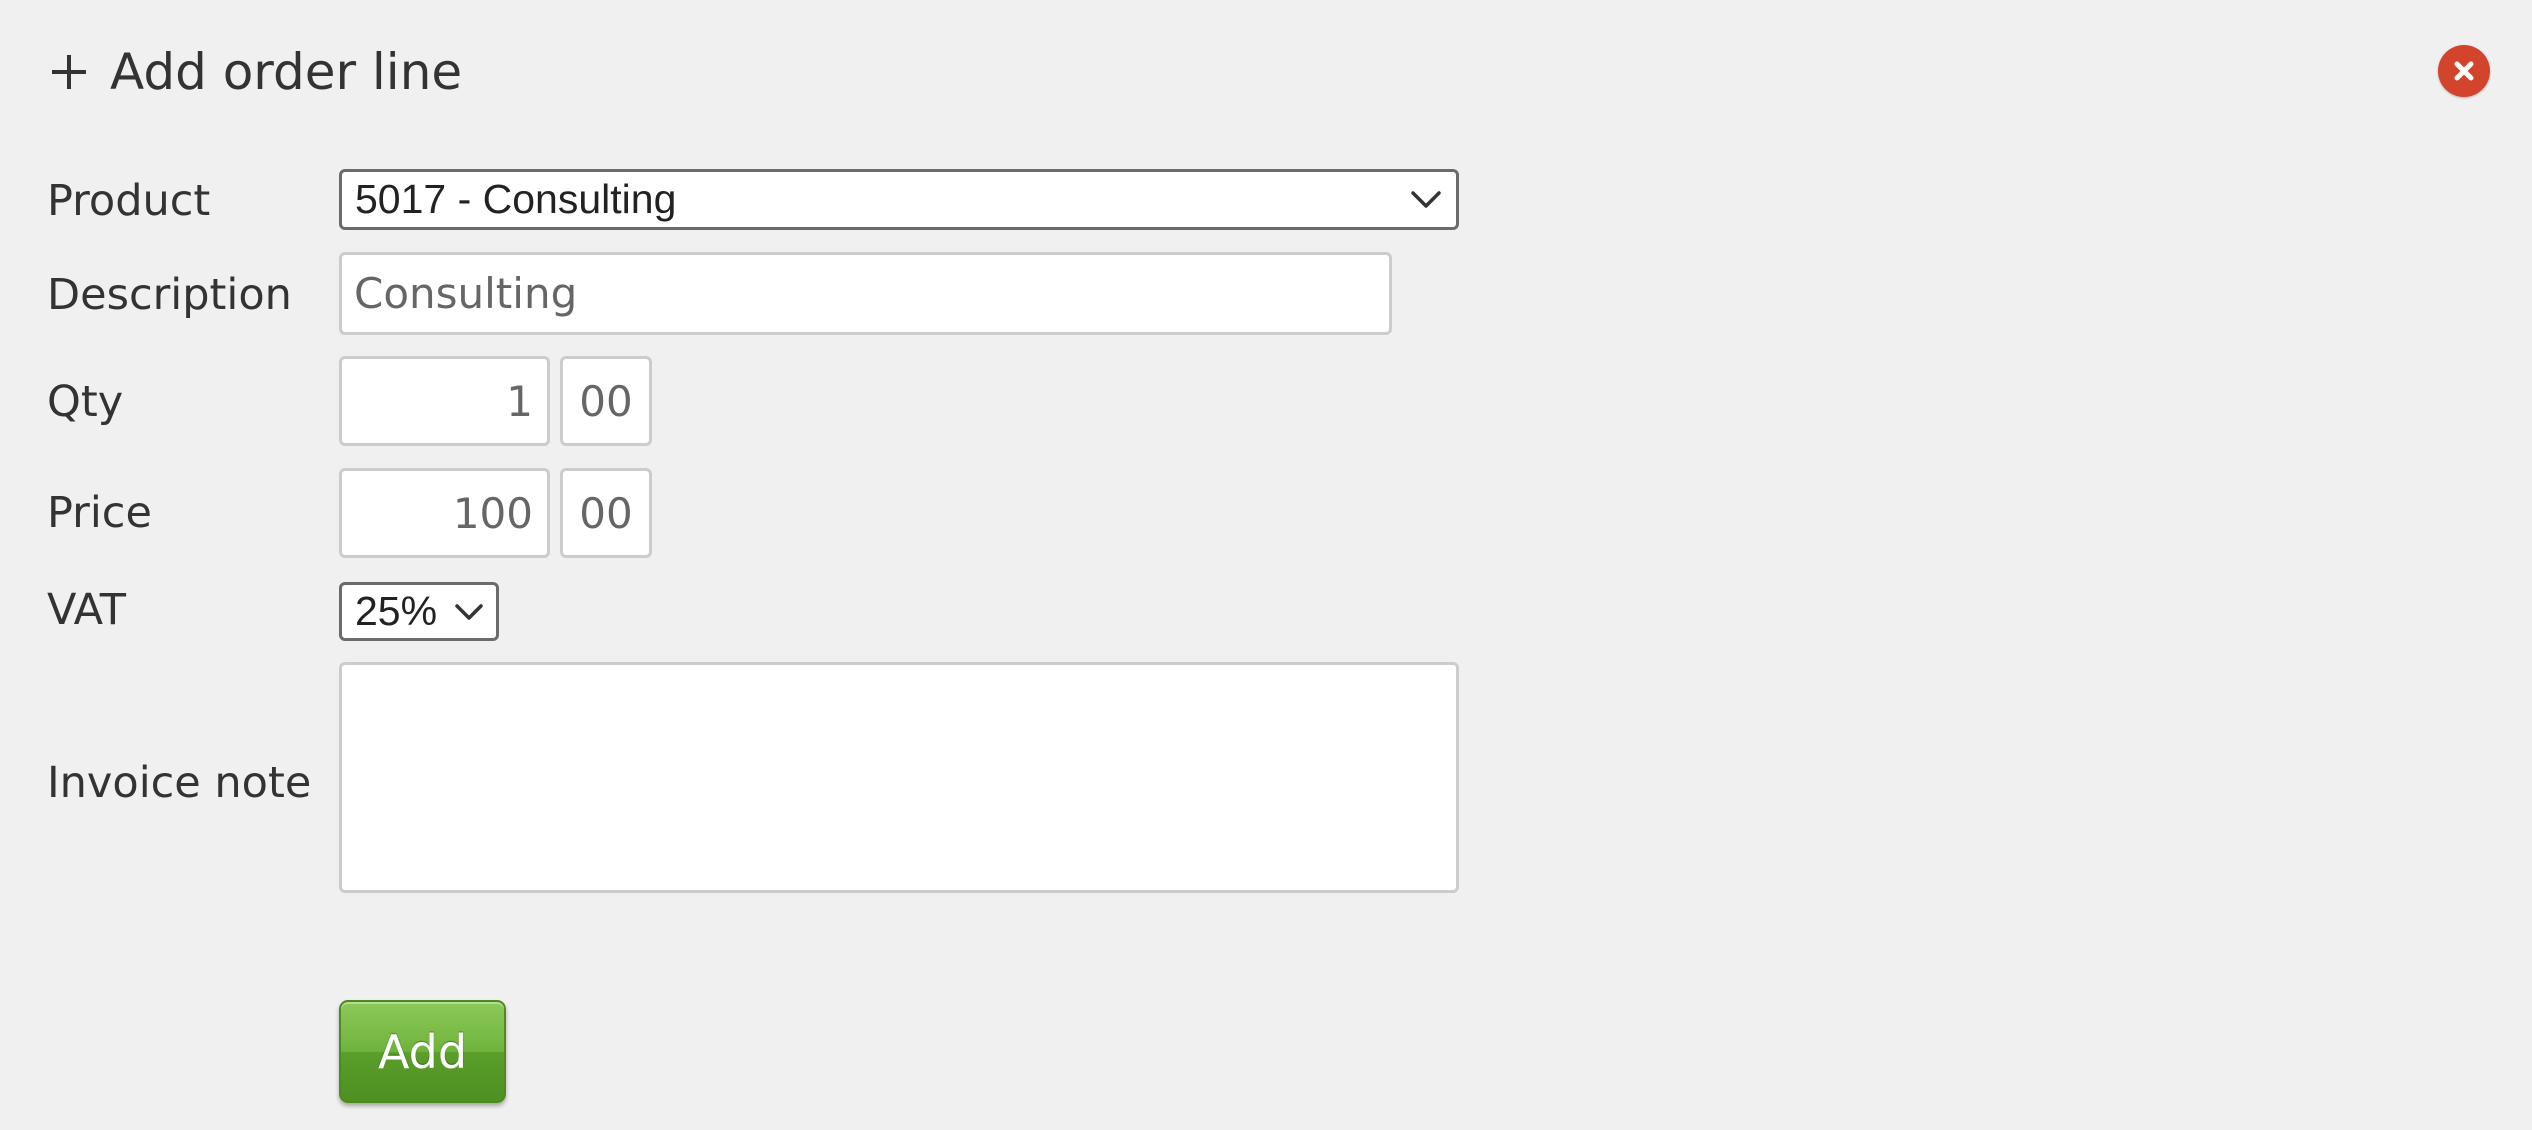 The image size is (2532, 1130). I want to click on qty-decimals-input: 00, so click(606, 401).